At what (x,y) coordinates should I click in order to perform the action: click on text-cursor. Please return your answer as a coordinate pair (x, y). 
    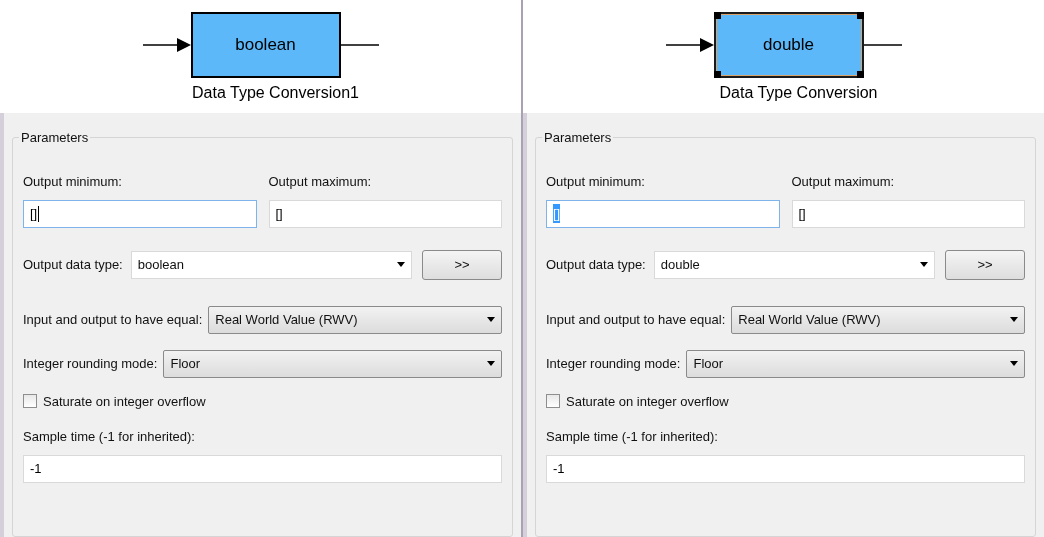
    Looking at the image, I should click on (39, 213).